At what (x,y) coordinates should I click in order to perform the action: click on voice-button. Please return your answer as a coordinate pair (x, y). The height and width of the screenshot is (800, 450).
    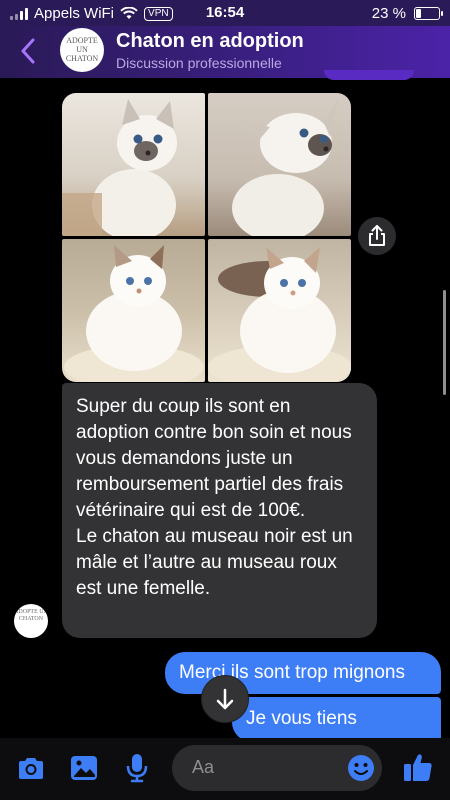
    Looking at the image, I should click on (137, 770).